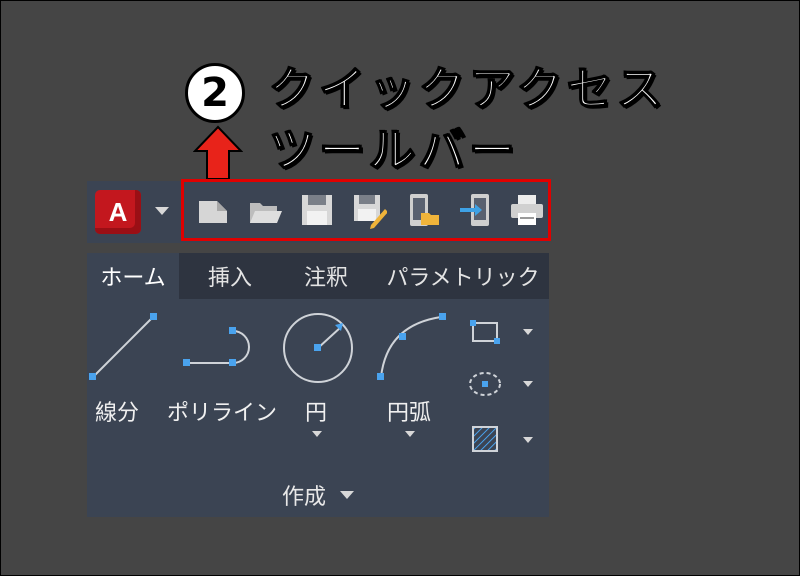 The width and height of the screenshot is (800, 576). What do you see at coordinates (409, 411) in the screenshot?
I see `arc-tool-label: 円弧` at bounding box center [409, 411].